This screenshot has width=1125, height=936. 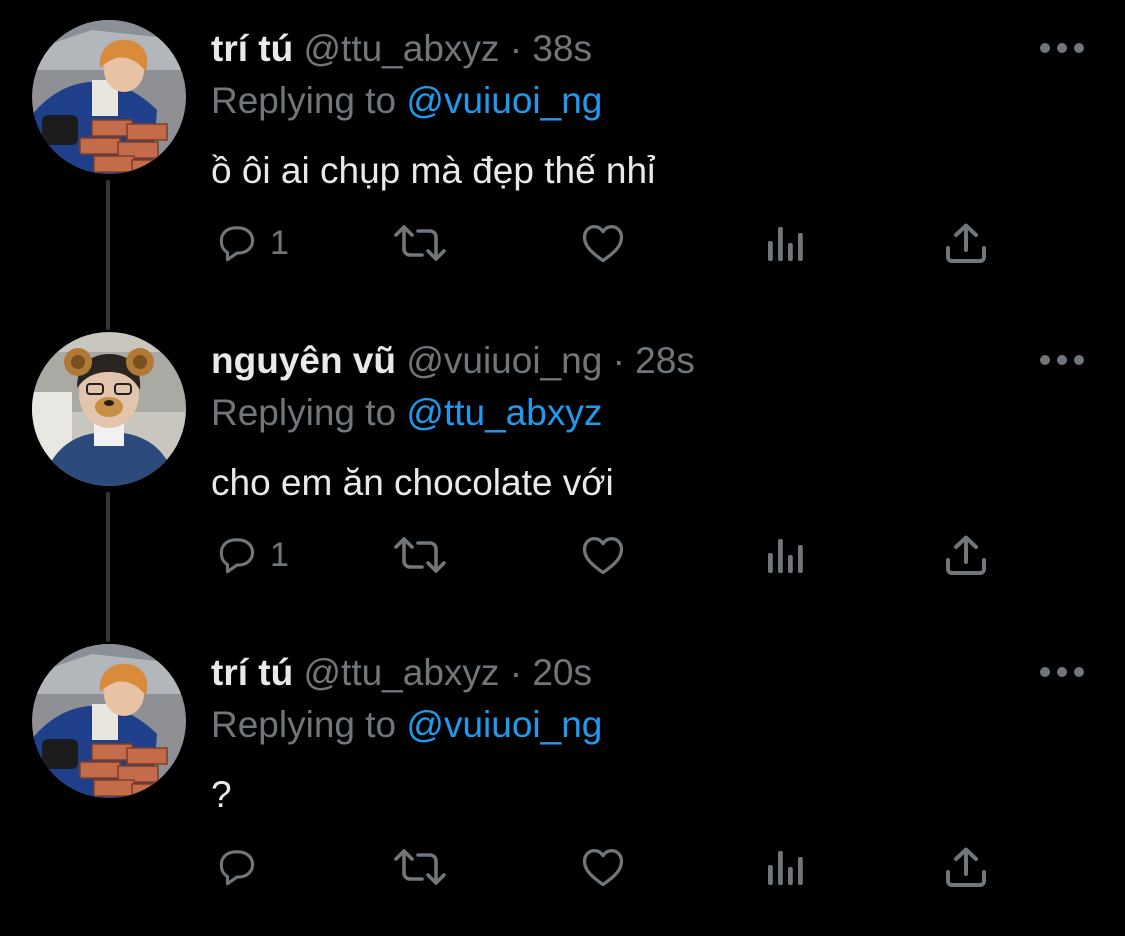 What do you see at coordinates (109, 409) in the screenshot?
I see `avatar-bear-filter` at bounding box center [109, 409].